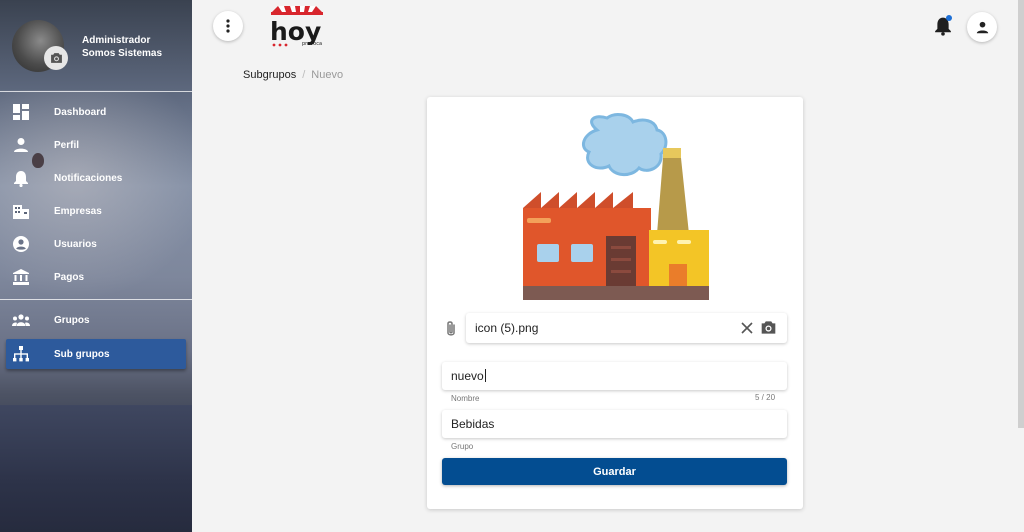 Image resolution: width=1024 pixels, height=532 pixels. I want to click on bell-icon, so click(21, 178).